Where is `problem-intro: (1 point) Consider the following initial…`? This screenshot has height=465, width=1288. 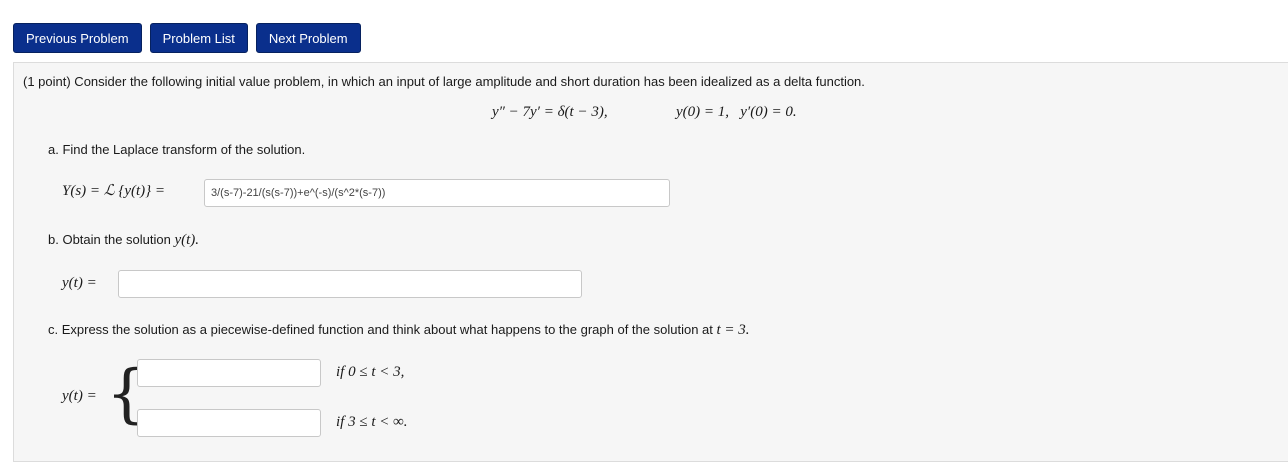 problem-intro: (1 point) Consider the following initial… is located at coordinates (444, 81).